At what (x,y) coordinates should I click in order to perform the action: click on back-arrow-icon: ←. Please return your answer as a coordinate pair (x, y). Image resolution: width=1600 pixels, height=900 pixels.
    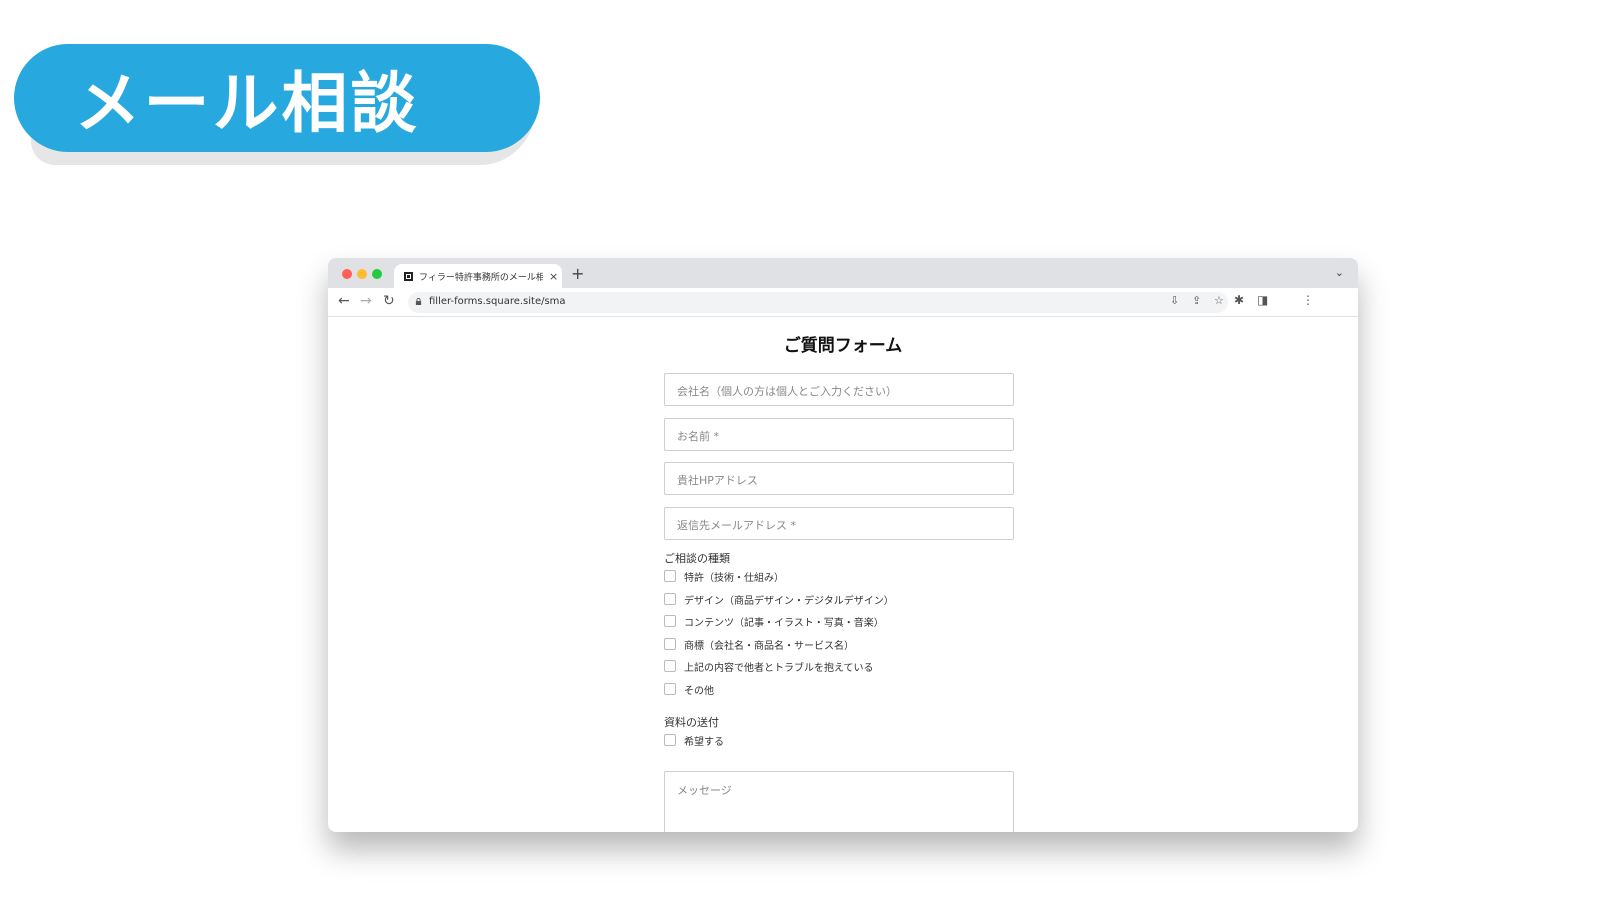
    Looking at the image, I should click on (344, 301).